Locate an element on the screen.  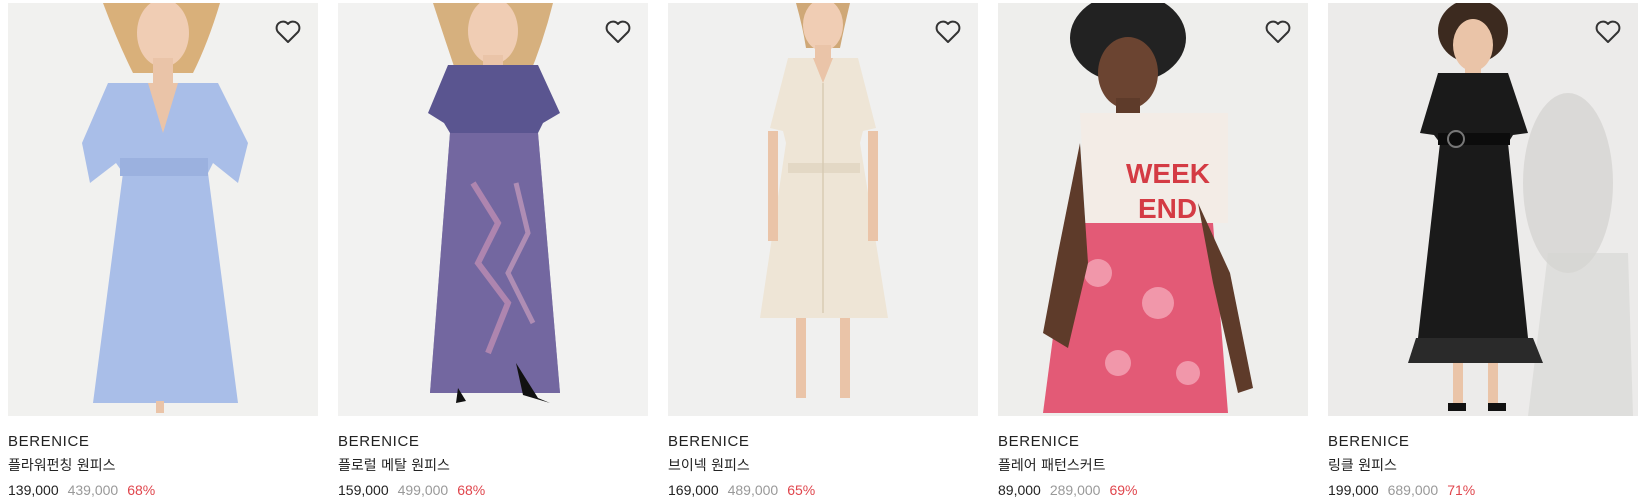
product-name: 브이넥 원피스 is located at coordinates (823, 466).